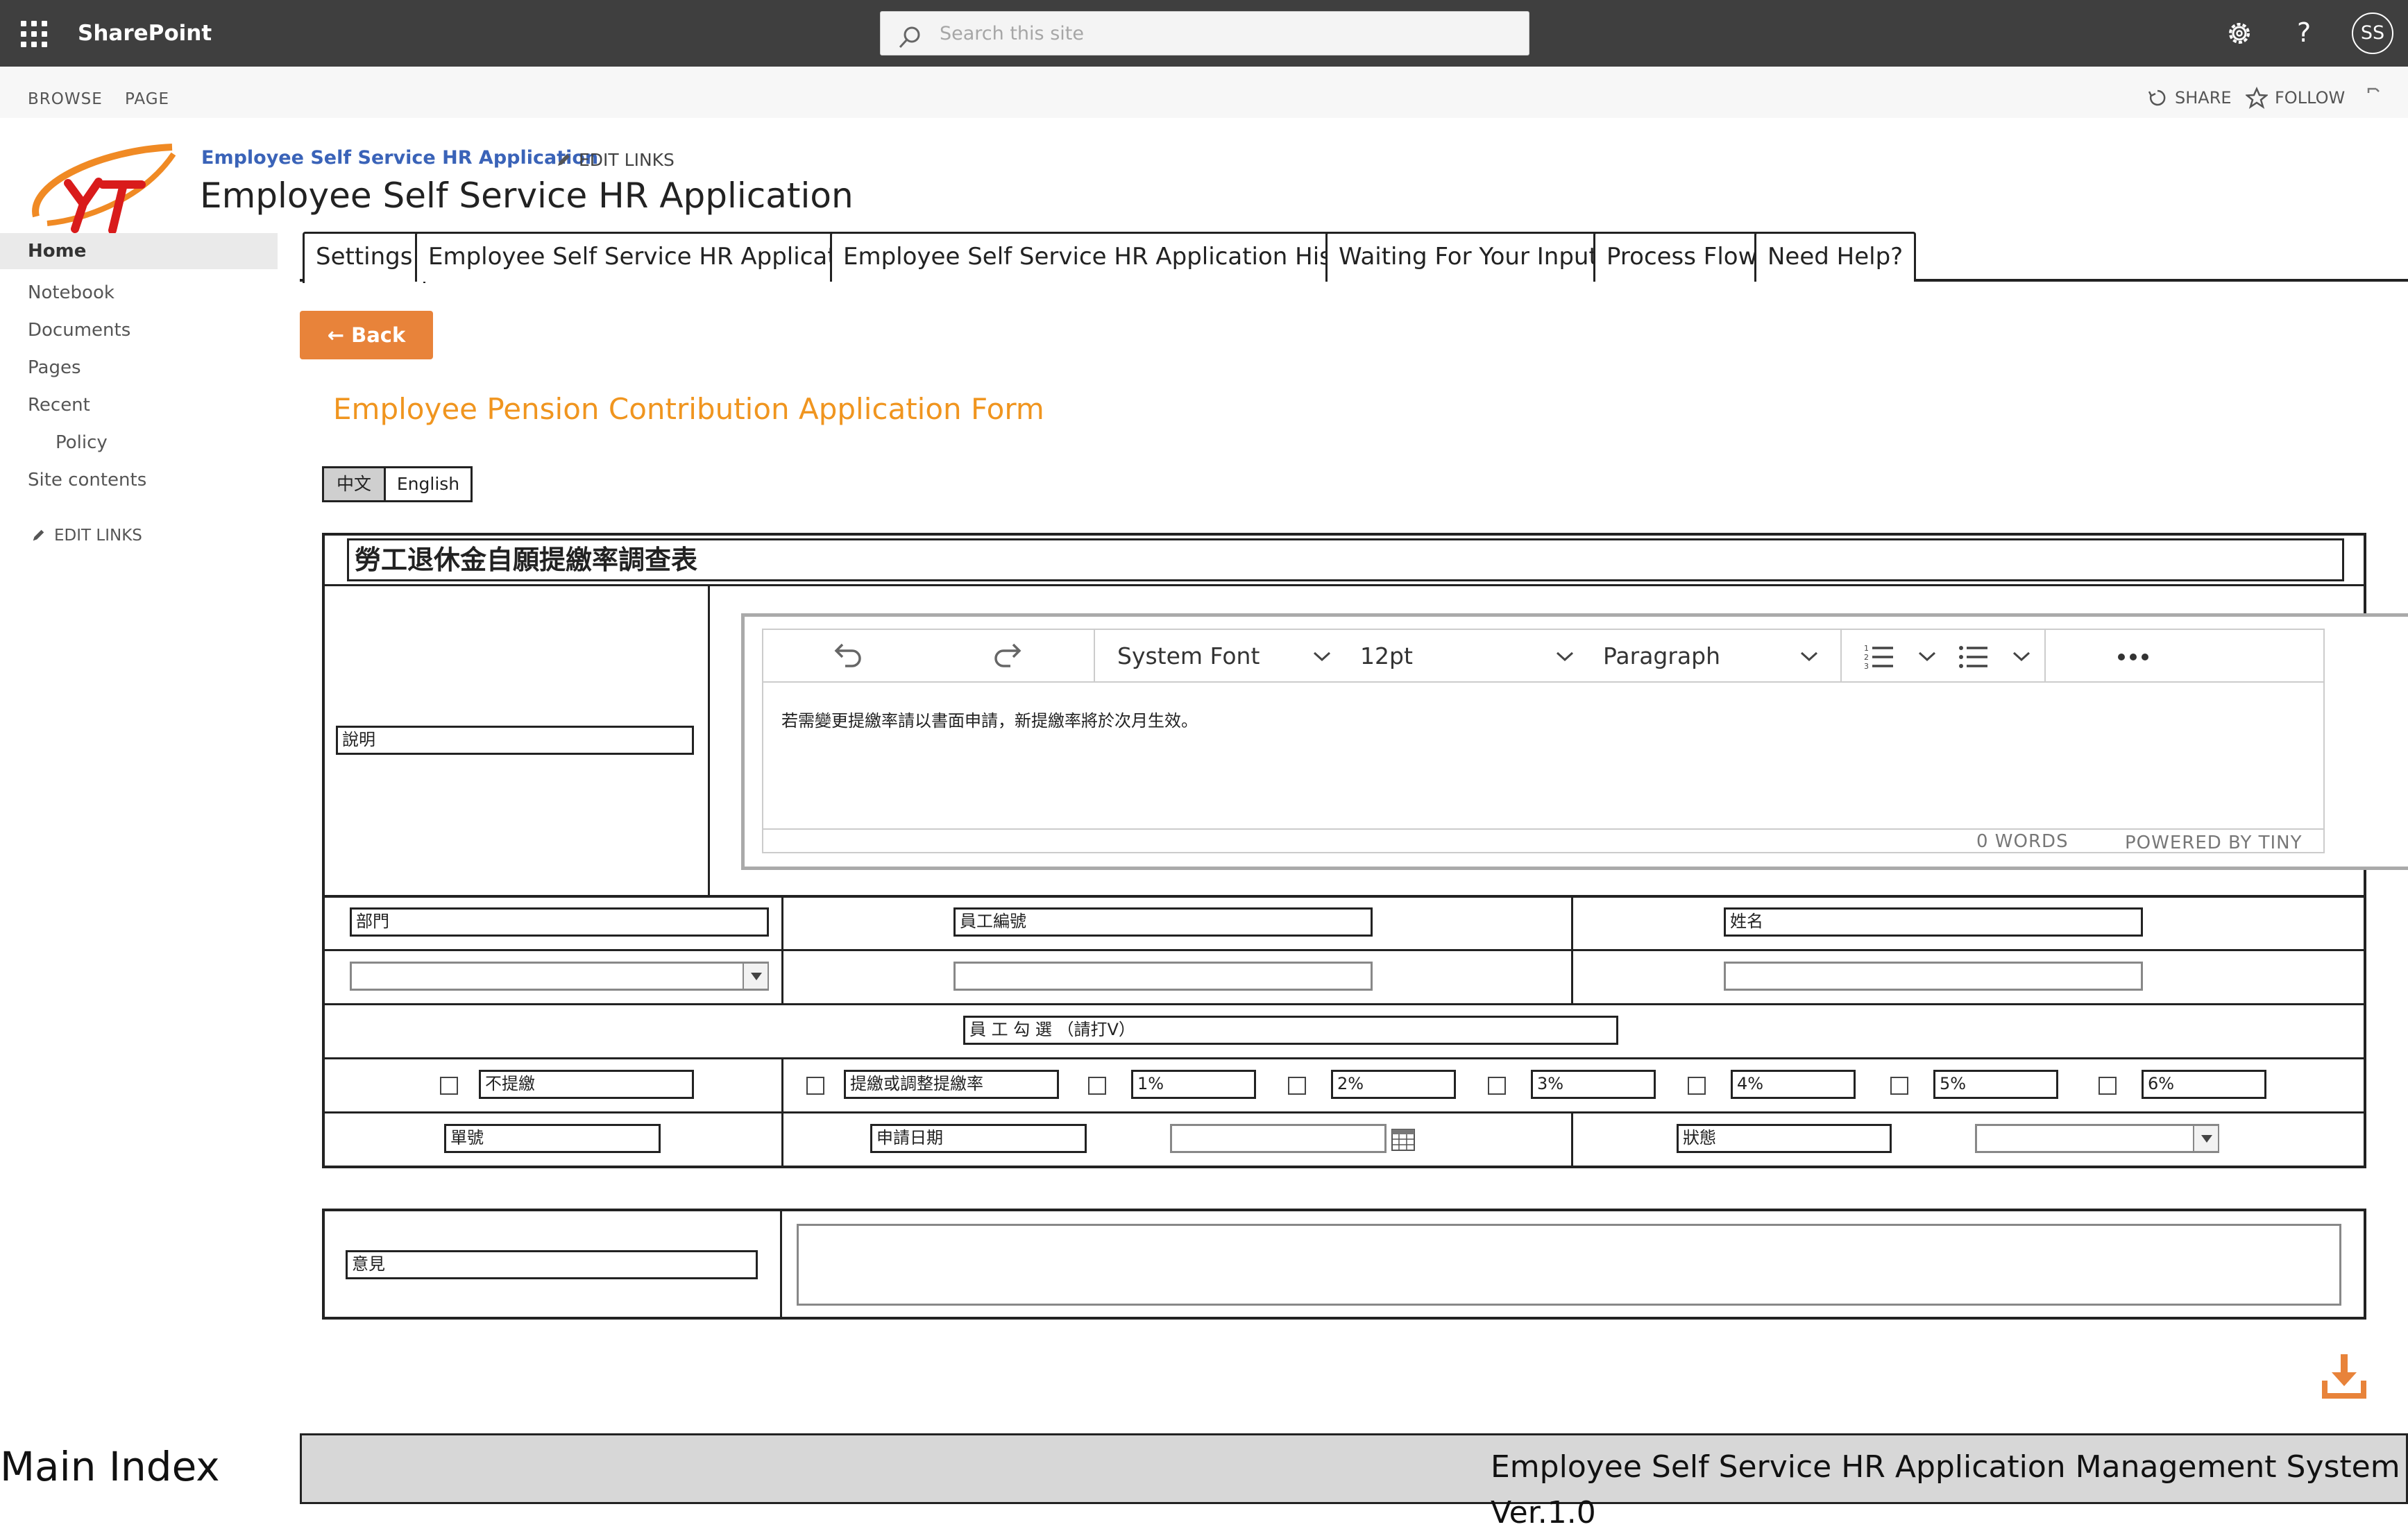 The height and width of the screenshot is (1536, 2408). What do you see at coordinates (366, 335) in the screenshot?
I see `back-button: ← Back` at bounding box center [366, 335].